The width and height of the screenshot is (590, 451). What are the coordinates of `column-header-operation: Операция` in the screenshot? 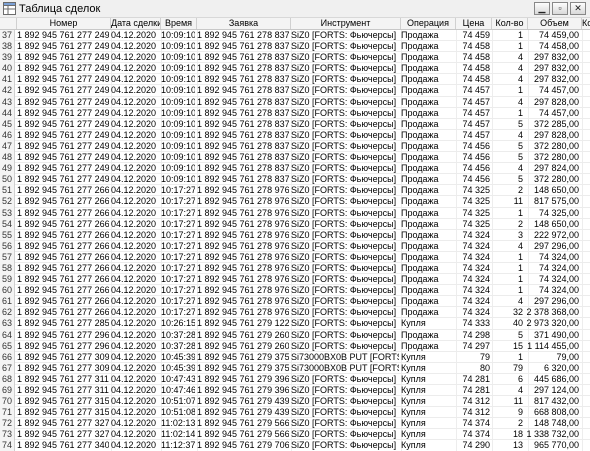 It's located at (428, 23).